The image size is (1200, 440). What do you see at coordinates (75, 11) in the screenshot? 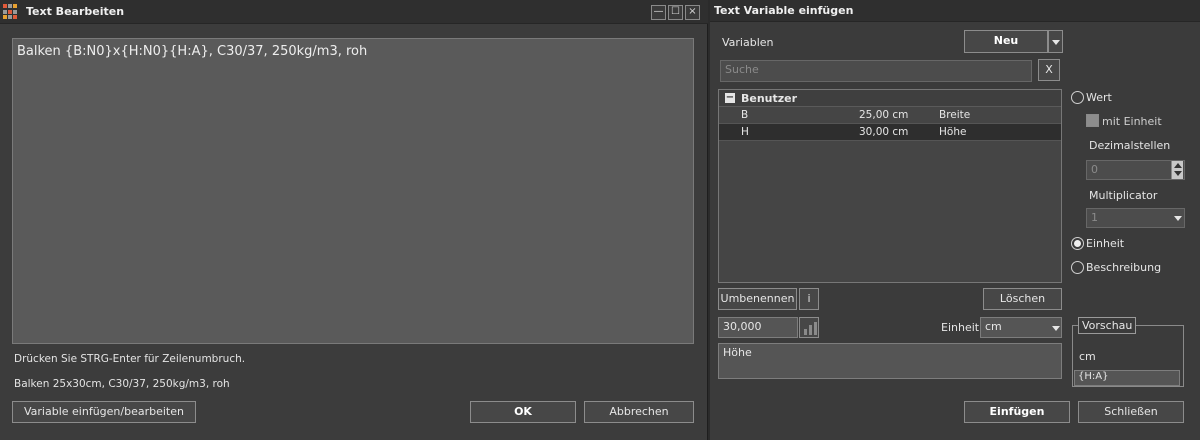
I see `window-title: Text Bearbeiten` at bounding box center [75, 11].